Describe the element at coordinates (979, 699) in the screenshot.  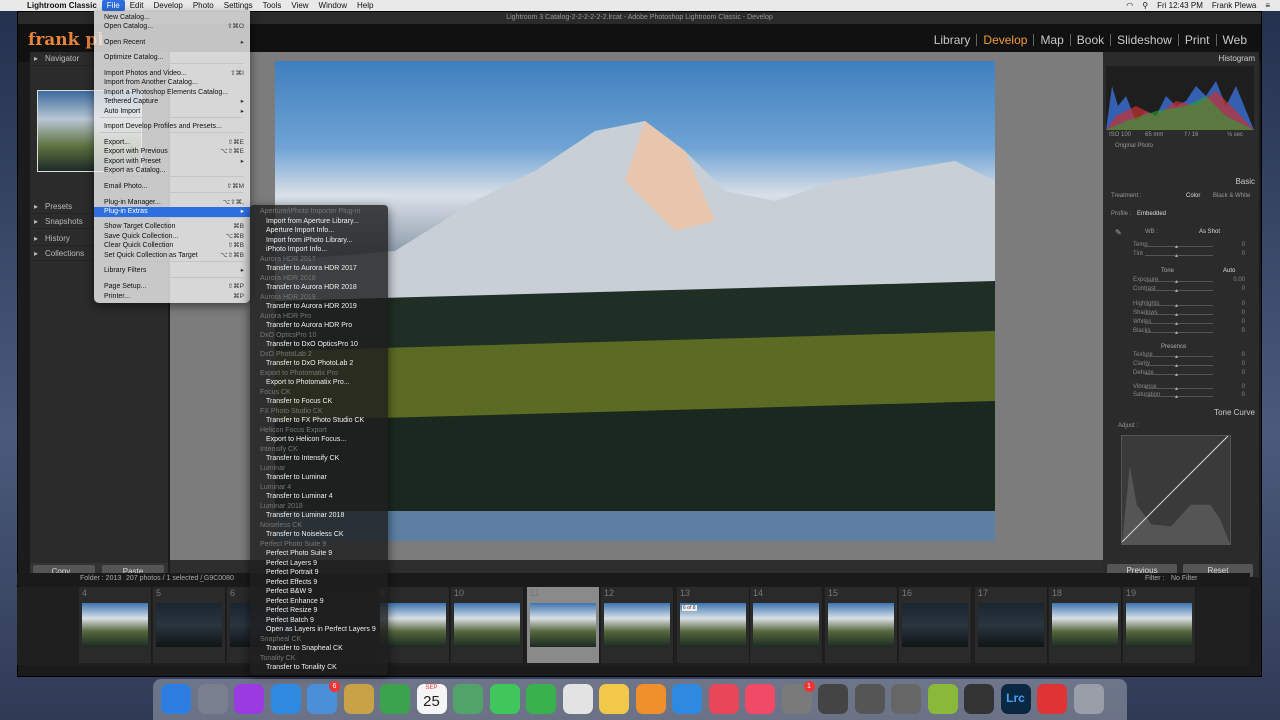
I see `norton-icon` at that location.